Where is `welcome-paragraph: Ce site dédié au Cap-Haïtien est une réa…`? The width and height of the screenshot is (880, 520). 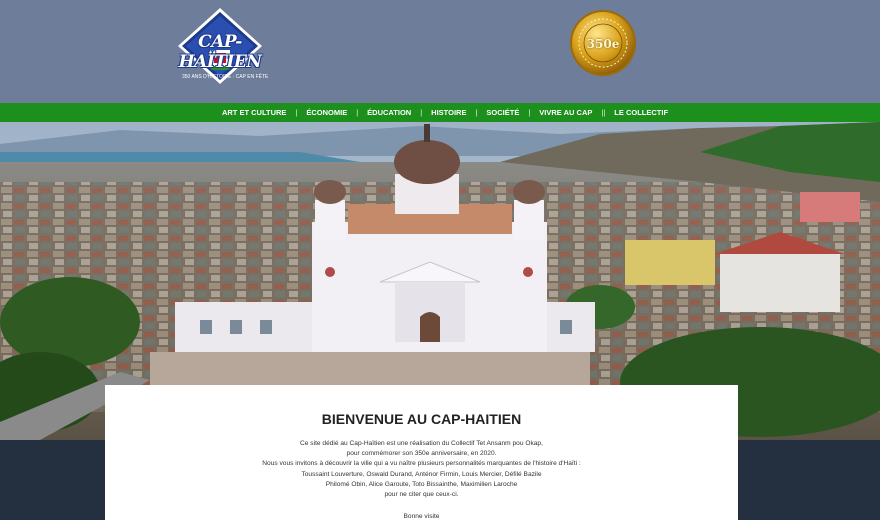
welcome-paragraph: Ce site dédié au Cap-Haïtien est une réa… is located at coordinates (421, 469).